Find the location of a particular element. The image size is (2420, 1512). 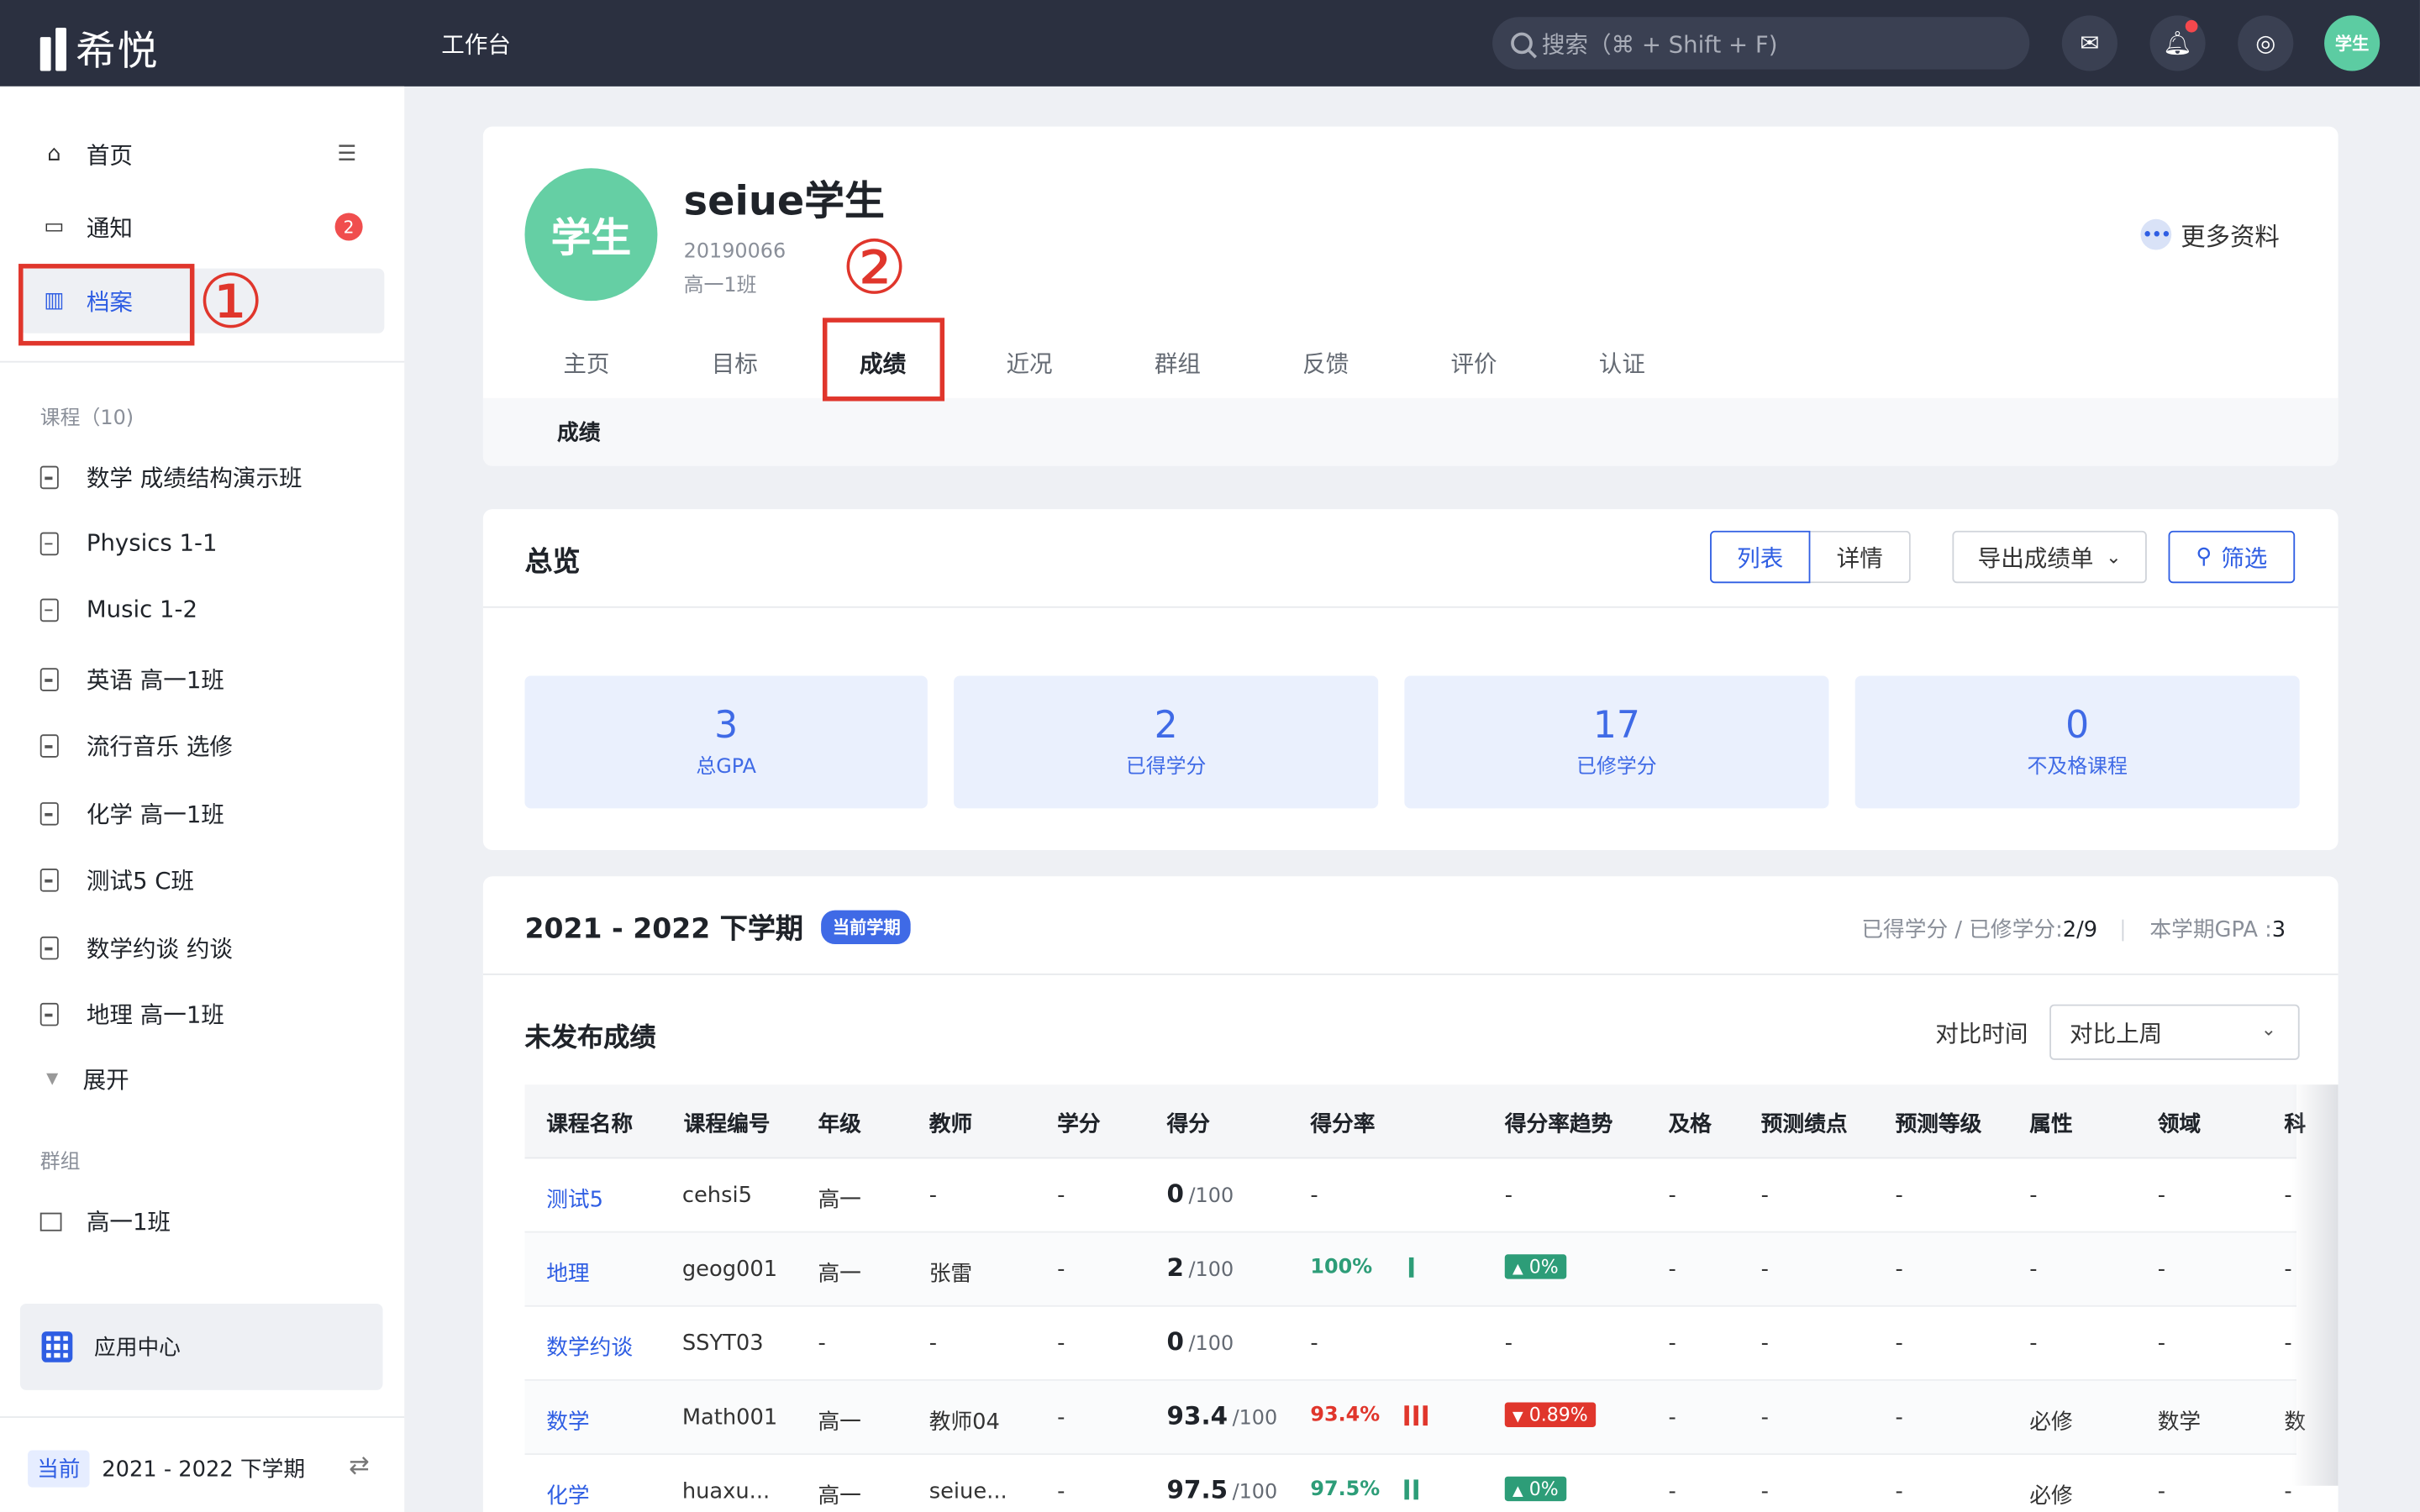

stat-value: 2 is located at coordinates (1166, 725).